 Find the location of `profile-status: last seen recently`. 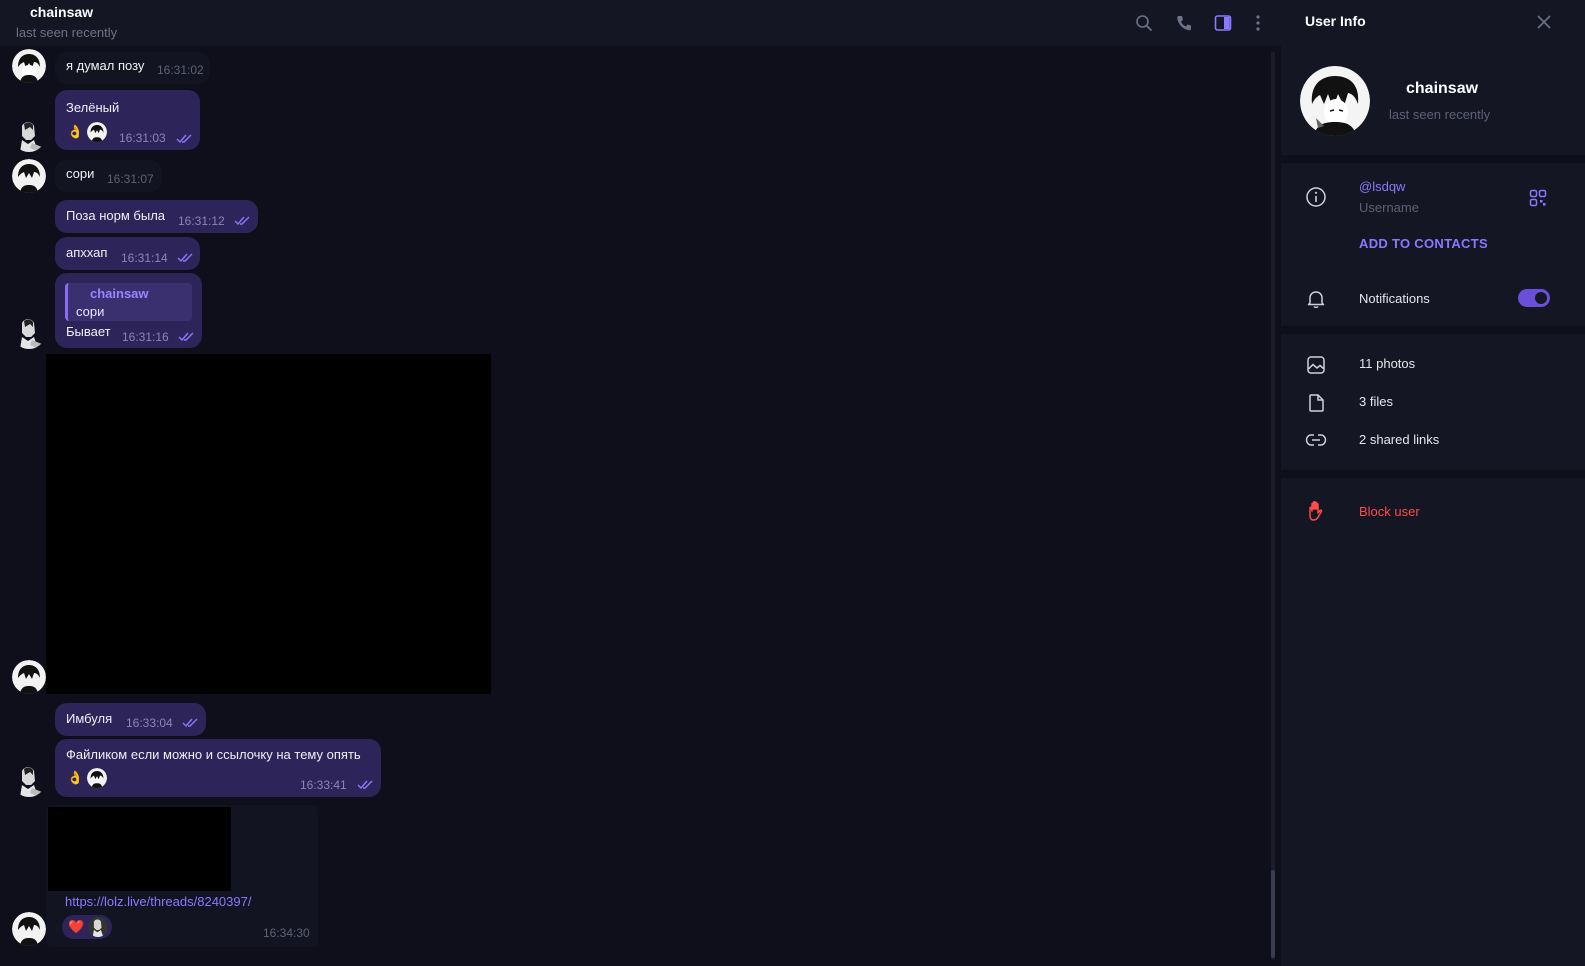

profile-status: last seen recently is located at coordinates (1440, 114).